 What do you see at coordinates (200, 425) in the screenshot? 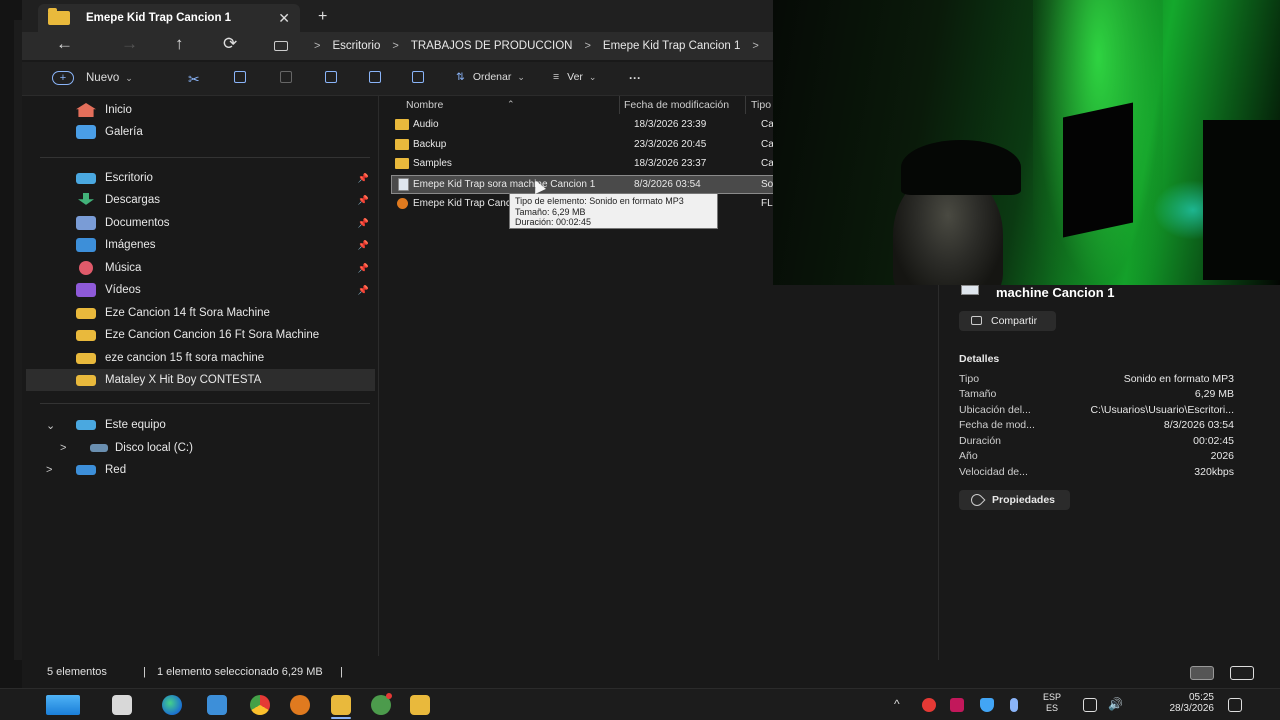
I see `sidebar-item-this-pc: ⌄ Este equipo` at bounding box center [200, 425].